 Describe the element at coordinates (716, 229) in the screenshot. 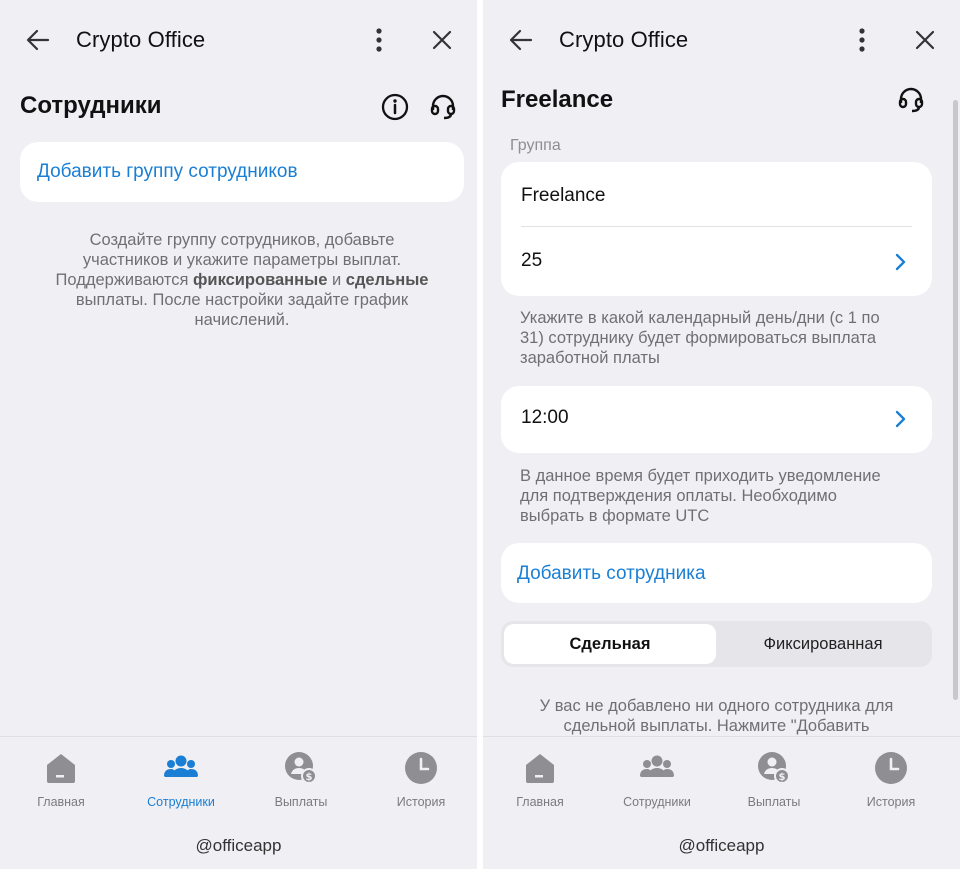

I see `group-settings-card: Freelance 25` at that location.